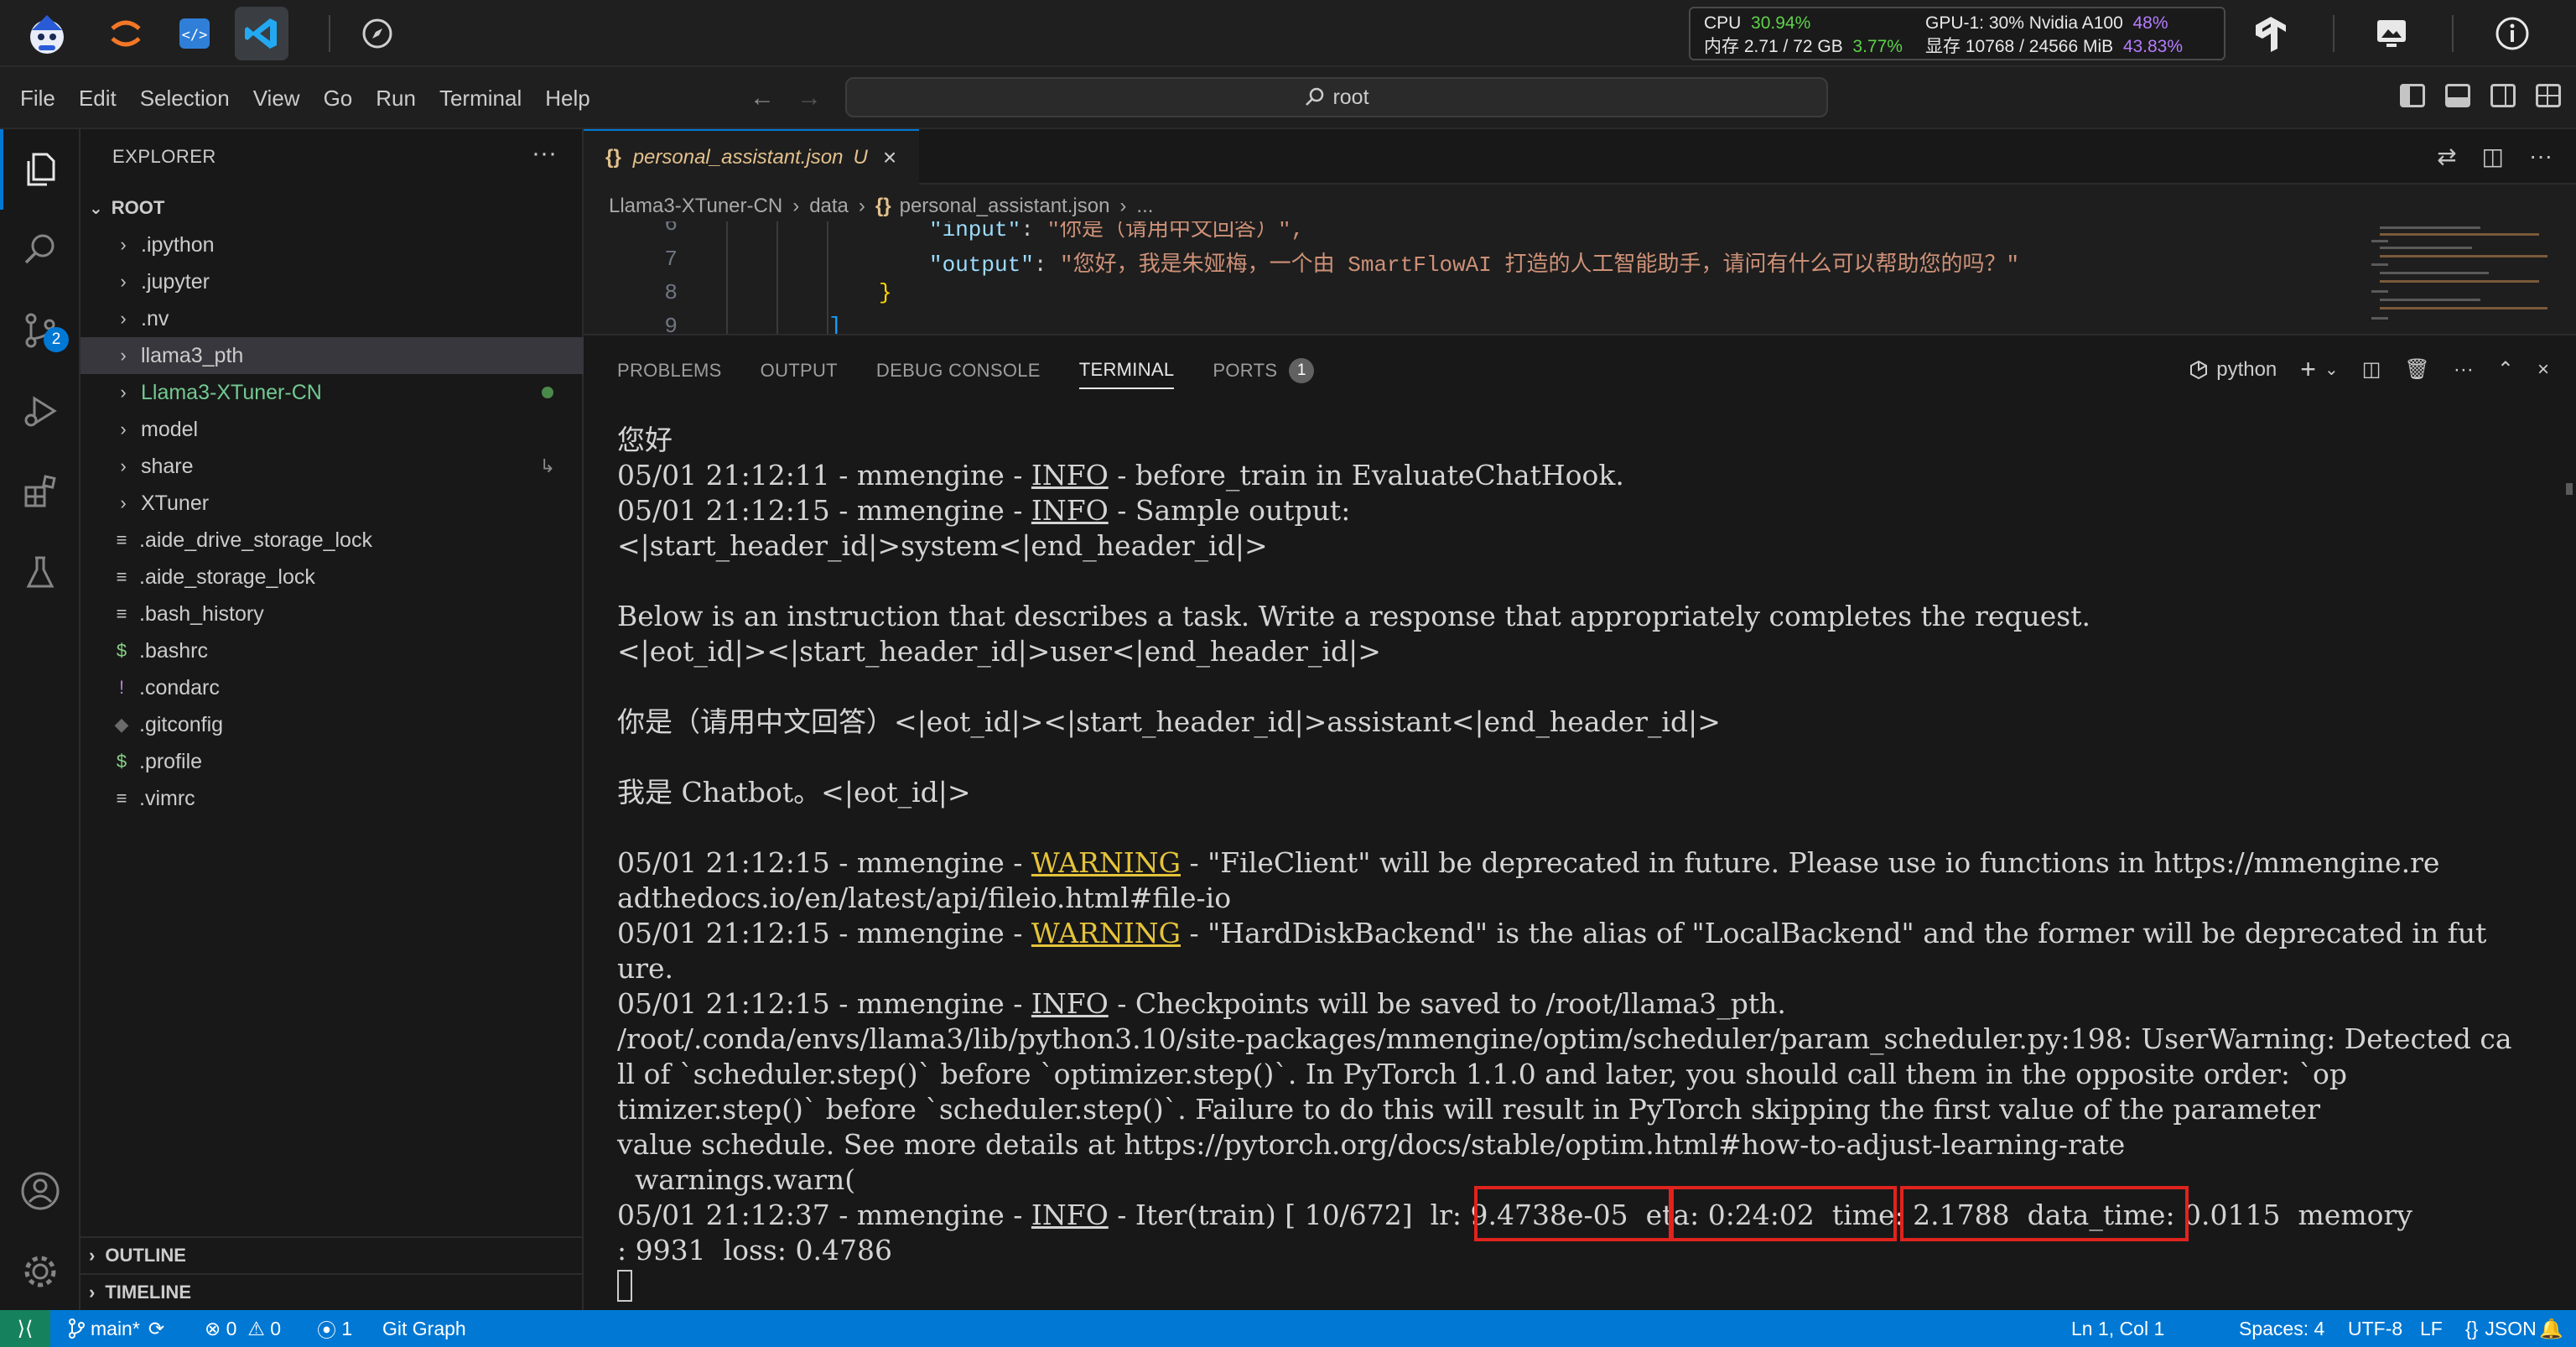 The height and width of the screenshot is (1347, 2576). I want to click on language-mode: {} JSON, so click(2501, 1328).